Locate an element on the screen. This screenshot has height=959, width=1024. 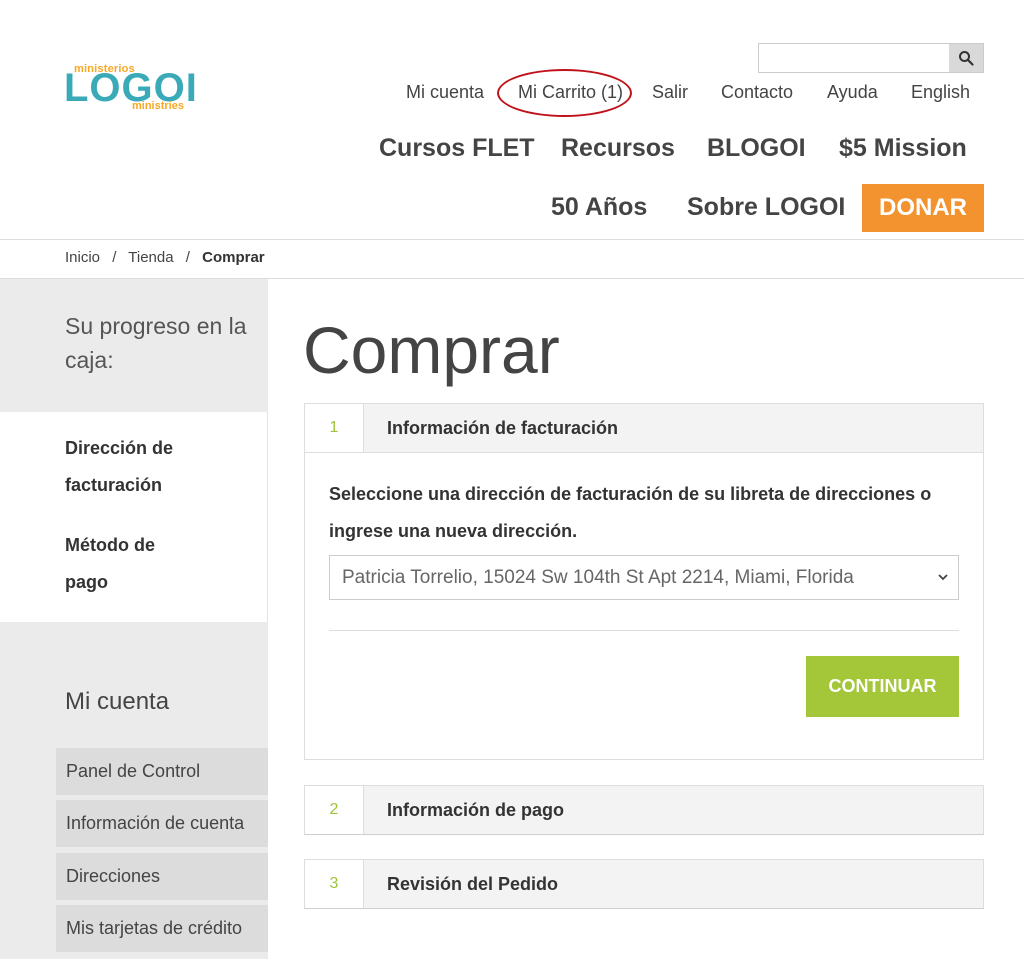
progress-step-billing: Dirección de facturación is located at coordinates (119, 466).